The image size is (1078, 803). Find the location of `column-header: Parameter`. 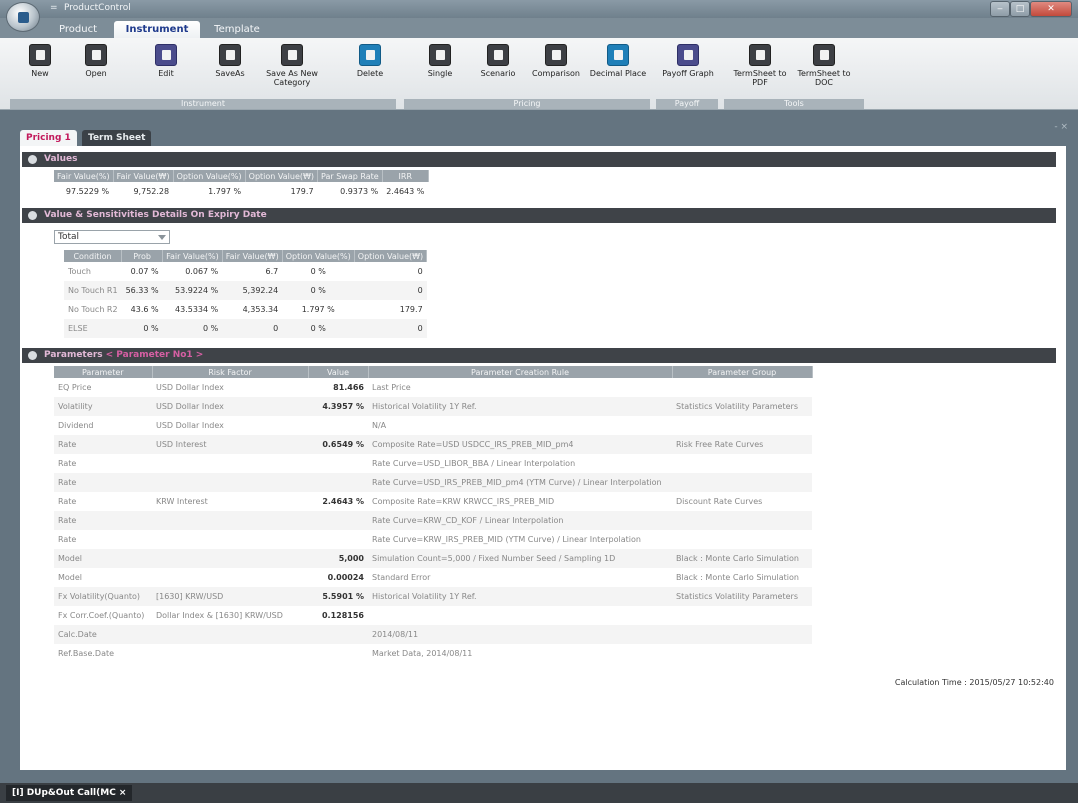

column-header: Parameter is located at coordinates (103, 372).